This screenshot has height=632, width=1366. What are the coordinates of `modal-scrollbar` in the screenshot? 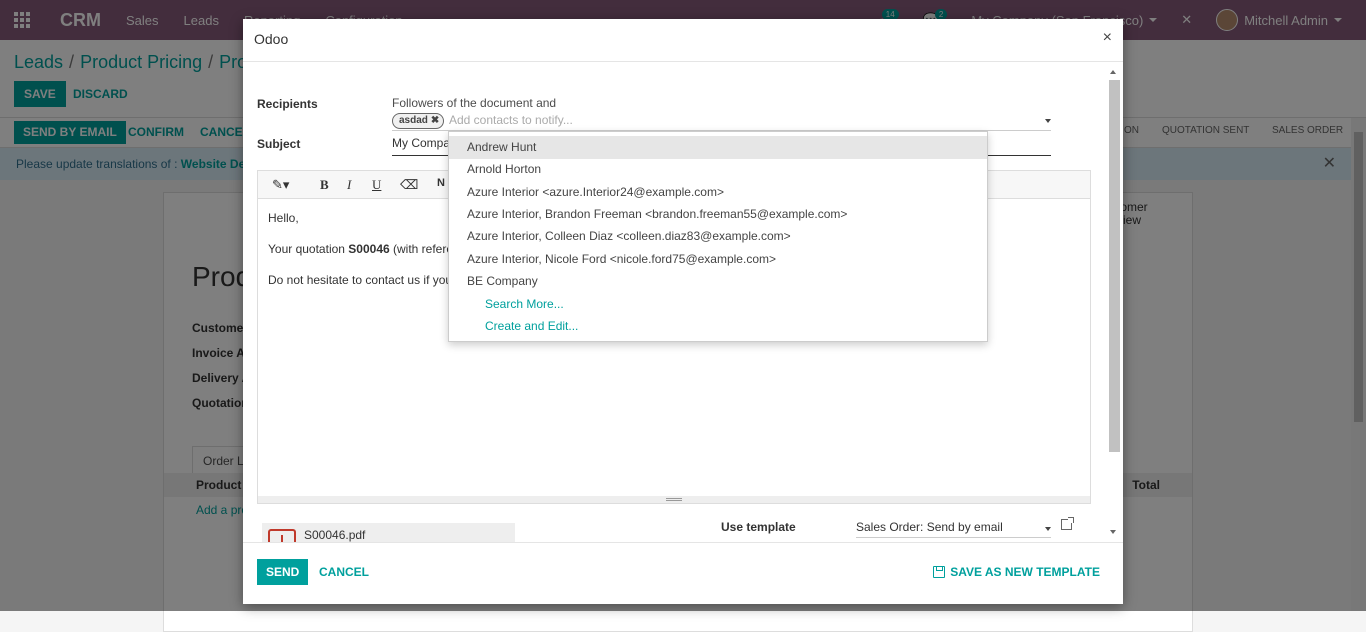 It's located at (1114, 302).